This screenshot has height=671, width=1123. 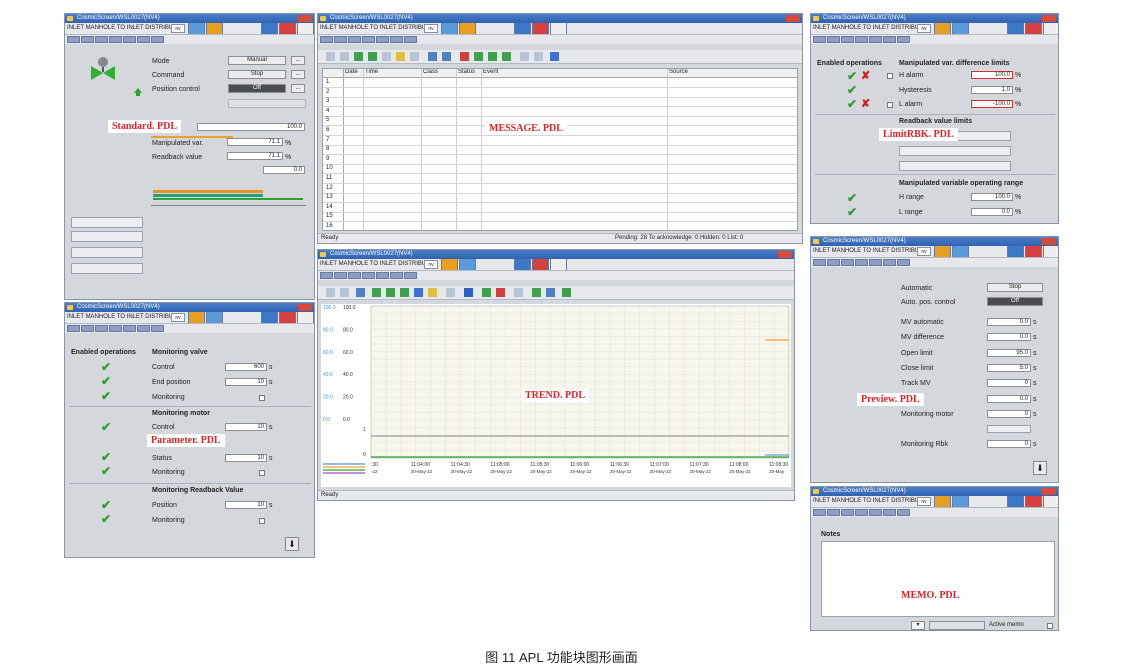 What do you see at coordinates (262, 398) in the screenshot?
I see `valve-monitoring-checkbox` at bounding box center [262, 398].